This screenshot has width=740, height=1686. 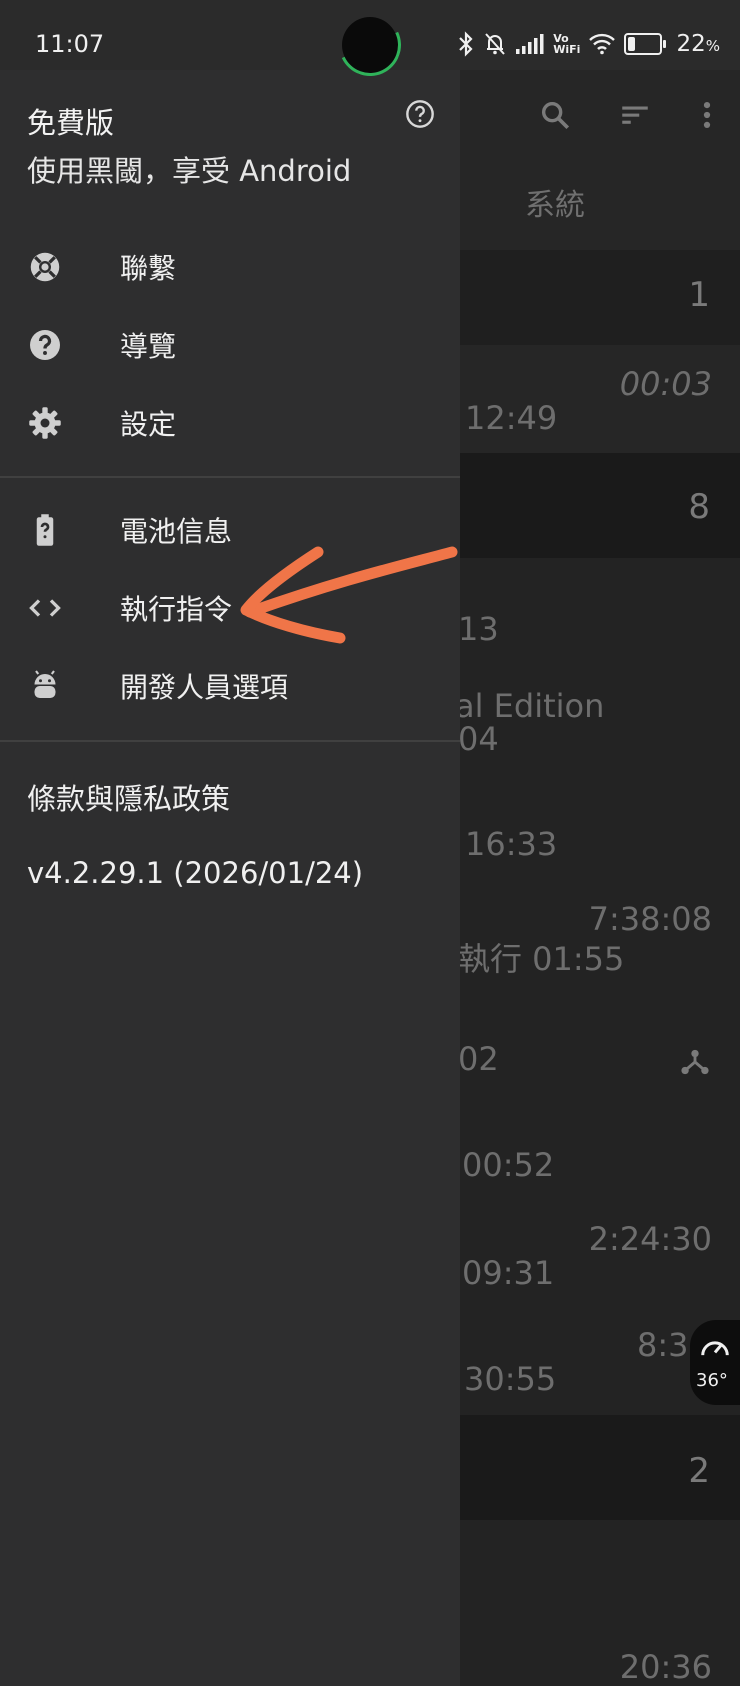 What do you see at coordinates (420, 114) in the screenshot?
I see `help-circle-icon` at bounding box center [420, 114].